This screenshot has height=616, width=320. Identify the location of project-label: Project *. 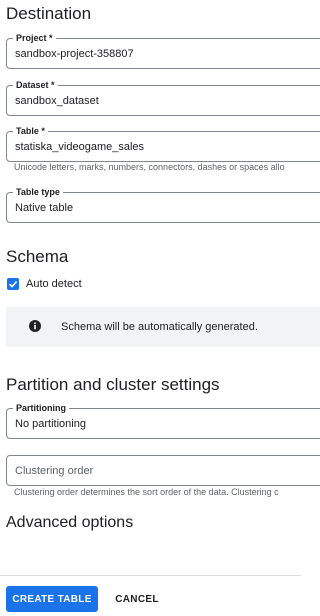
(34, 38).